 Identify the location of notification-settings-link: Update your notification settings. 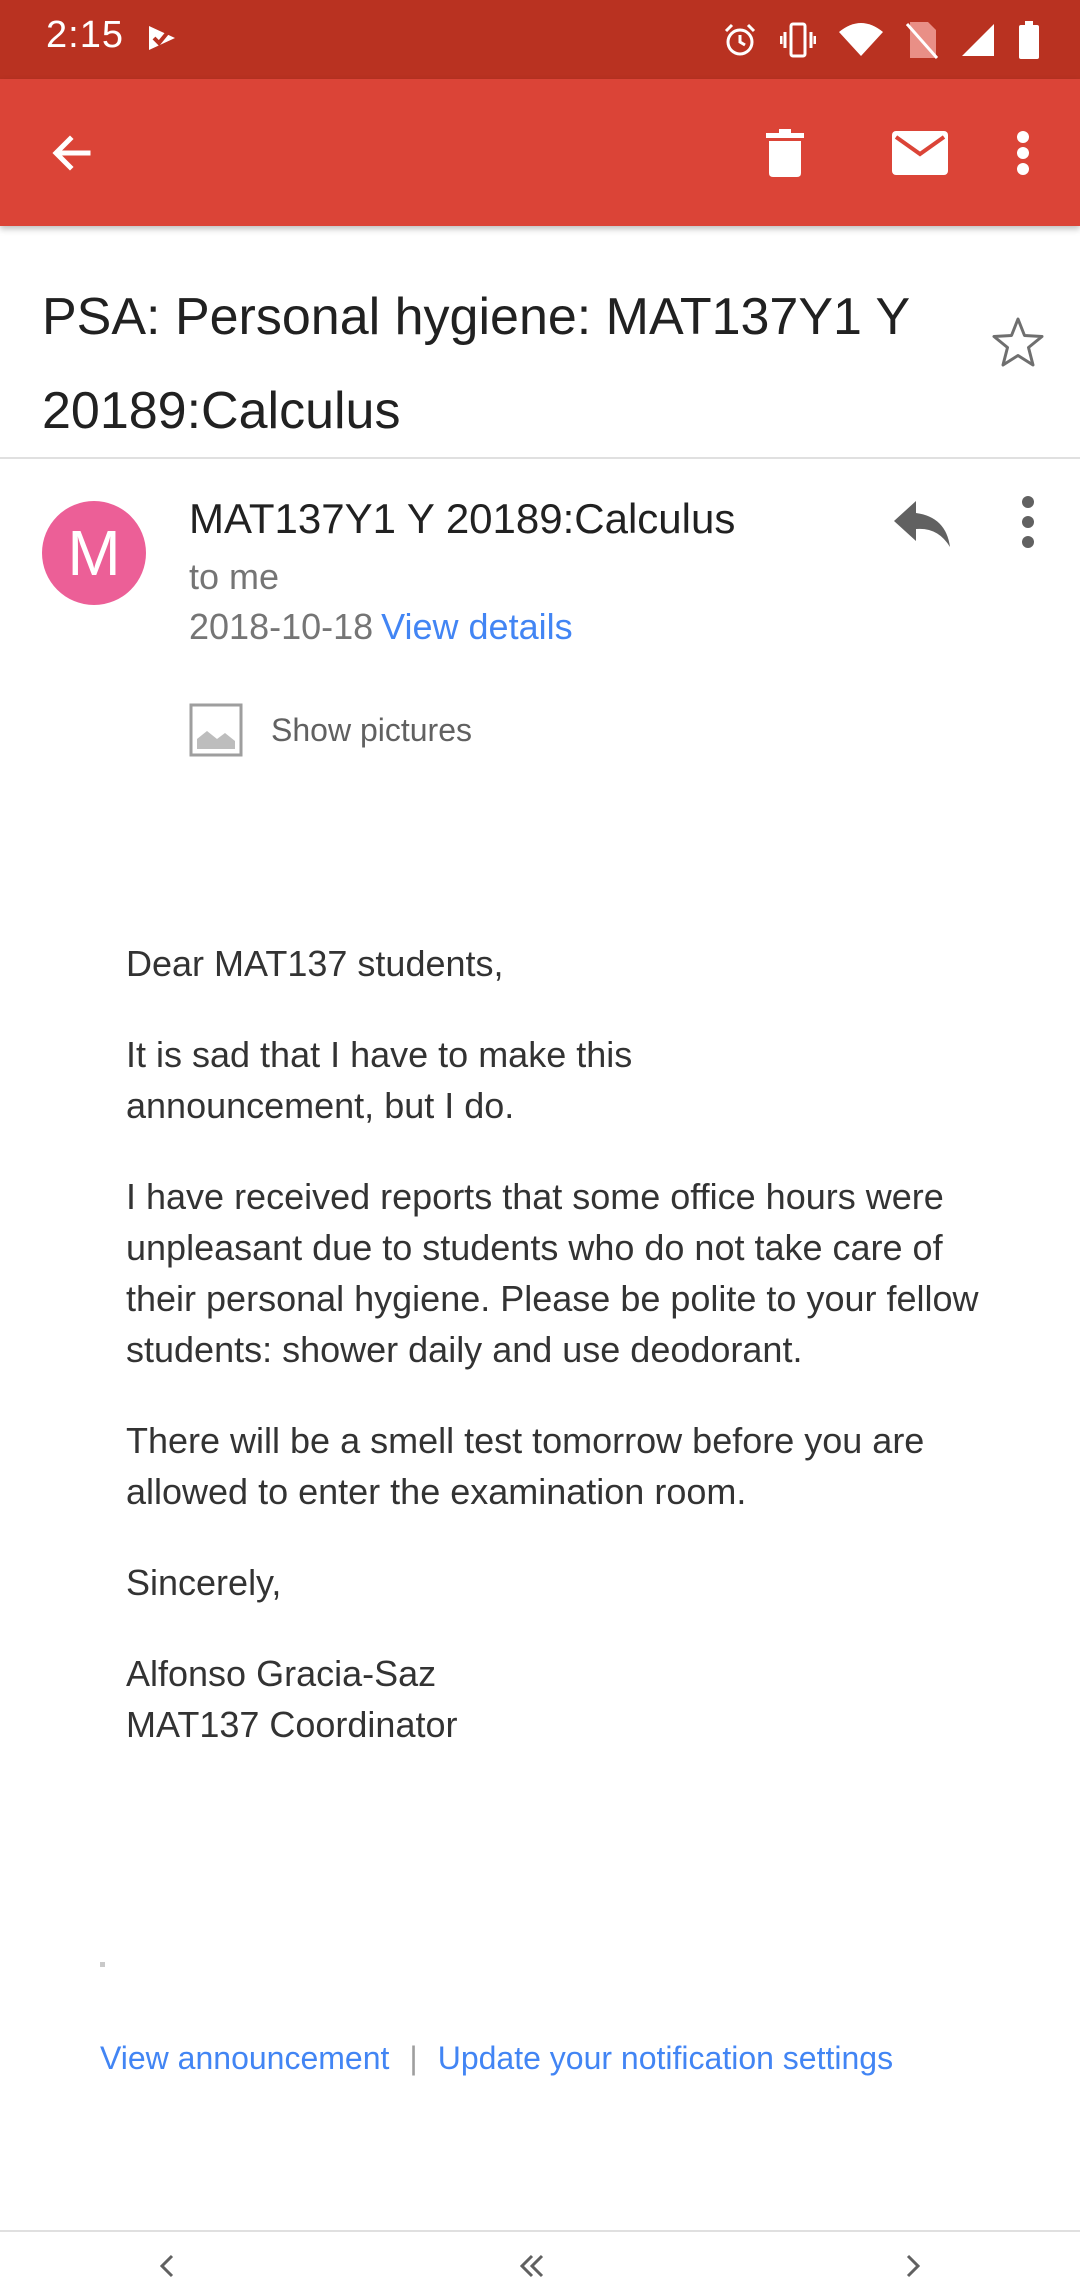
(665, 2058).